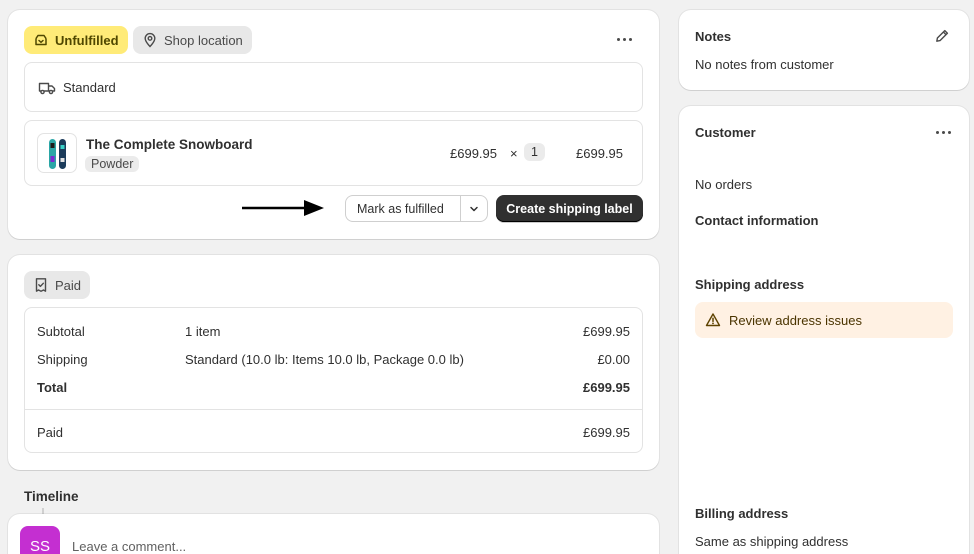 This screenshot has width=974, height=554. I want to click on product-thumbnail, so click(57, 153).